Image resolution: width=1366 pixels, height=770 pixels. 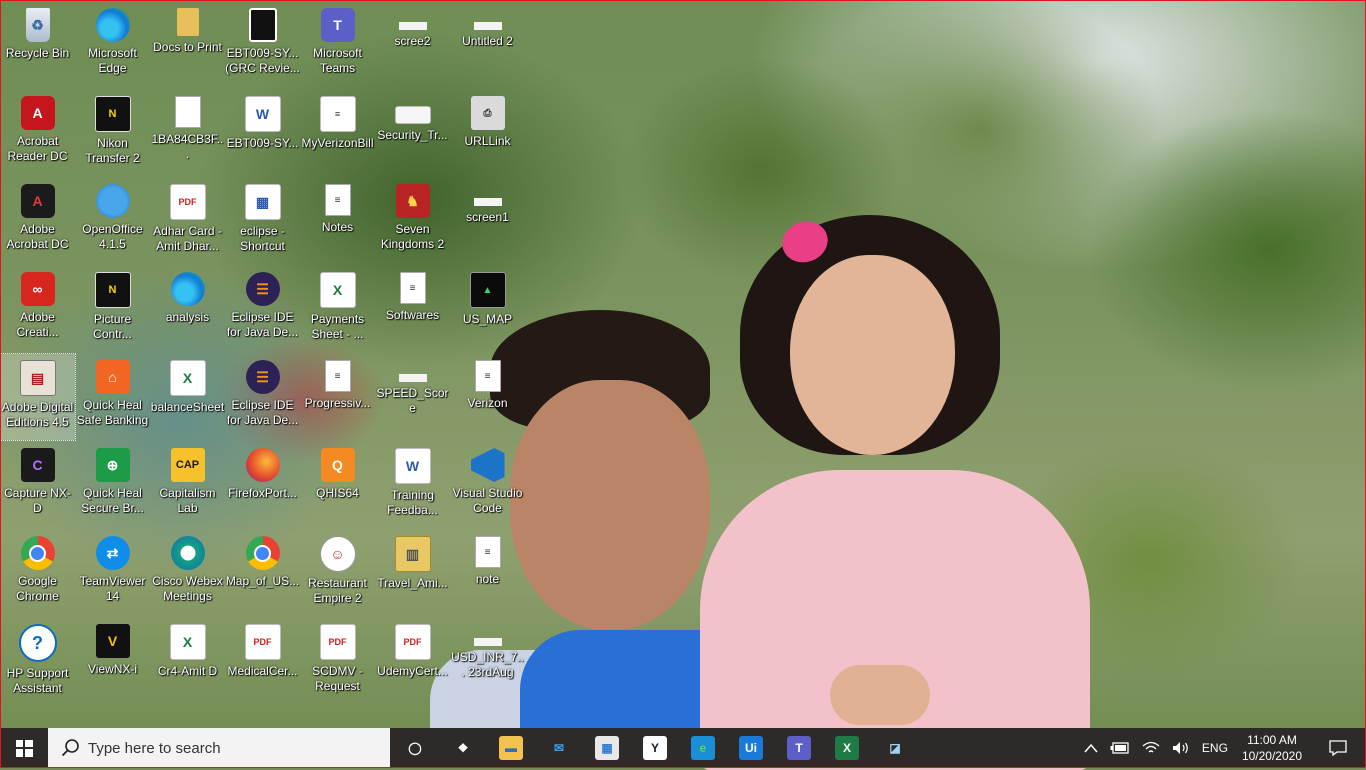 I want to click on clock-date: 10/20/2020, so click(x=1271, y=756).